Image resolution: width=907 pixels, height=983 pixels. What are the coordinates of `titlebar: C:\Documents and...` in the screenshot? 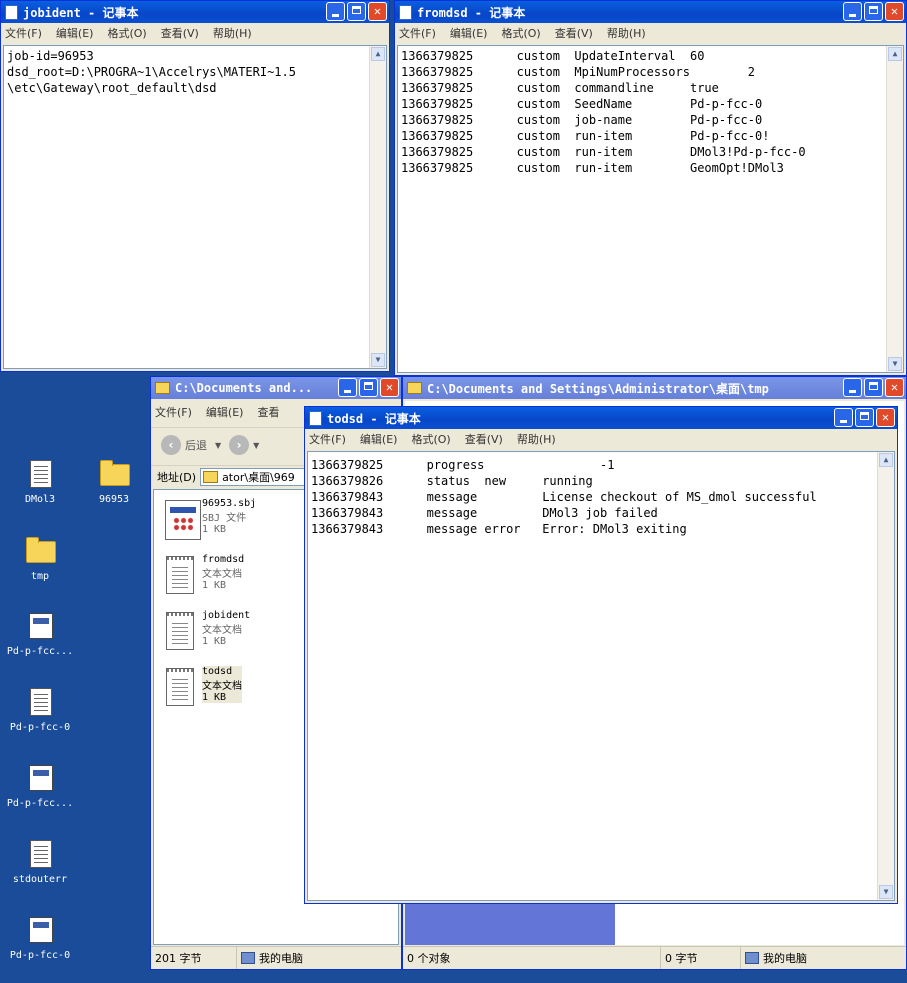 It's located at (276, 388).